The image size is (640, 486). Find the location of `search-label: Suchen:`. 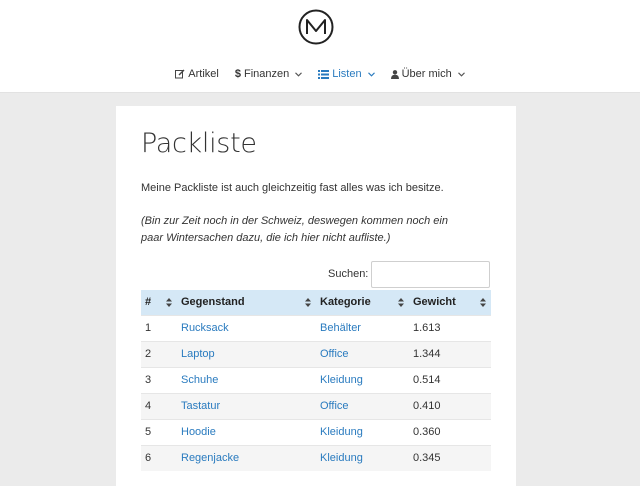

search-label: Suchen: is located at coordinates (348, 274).